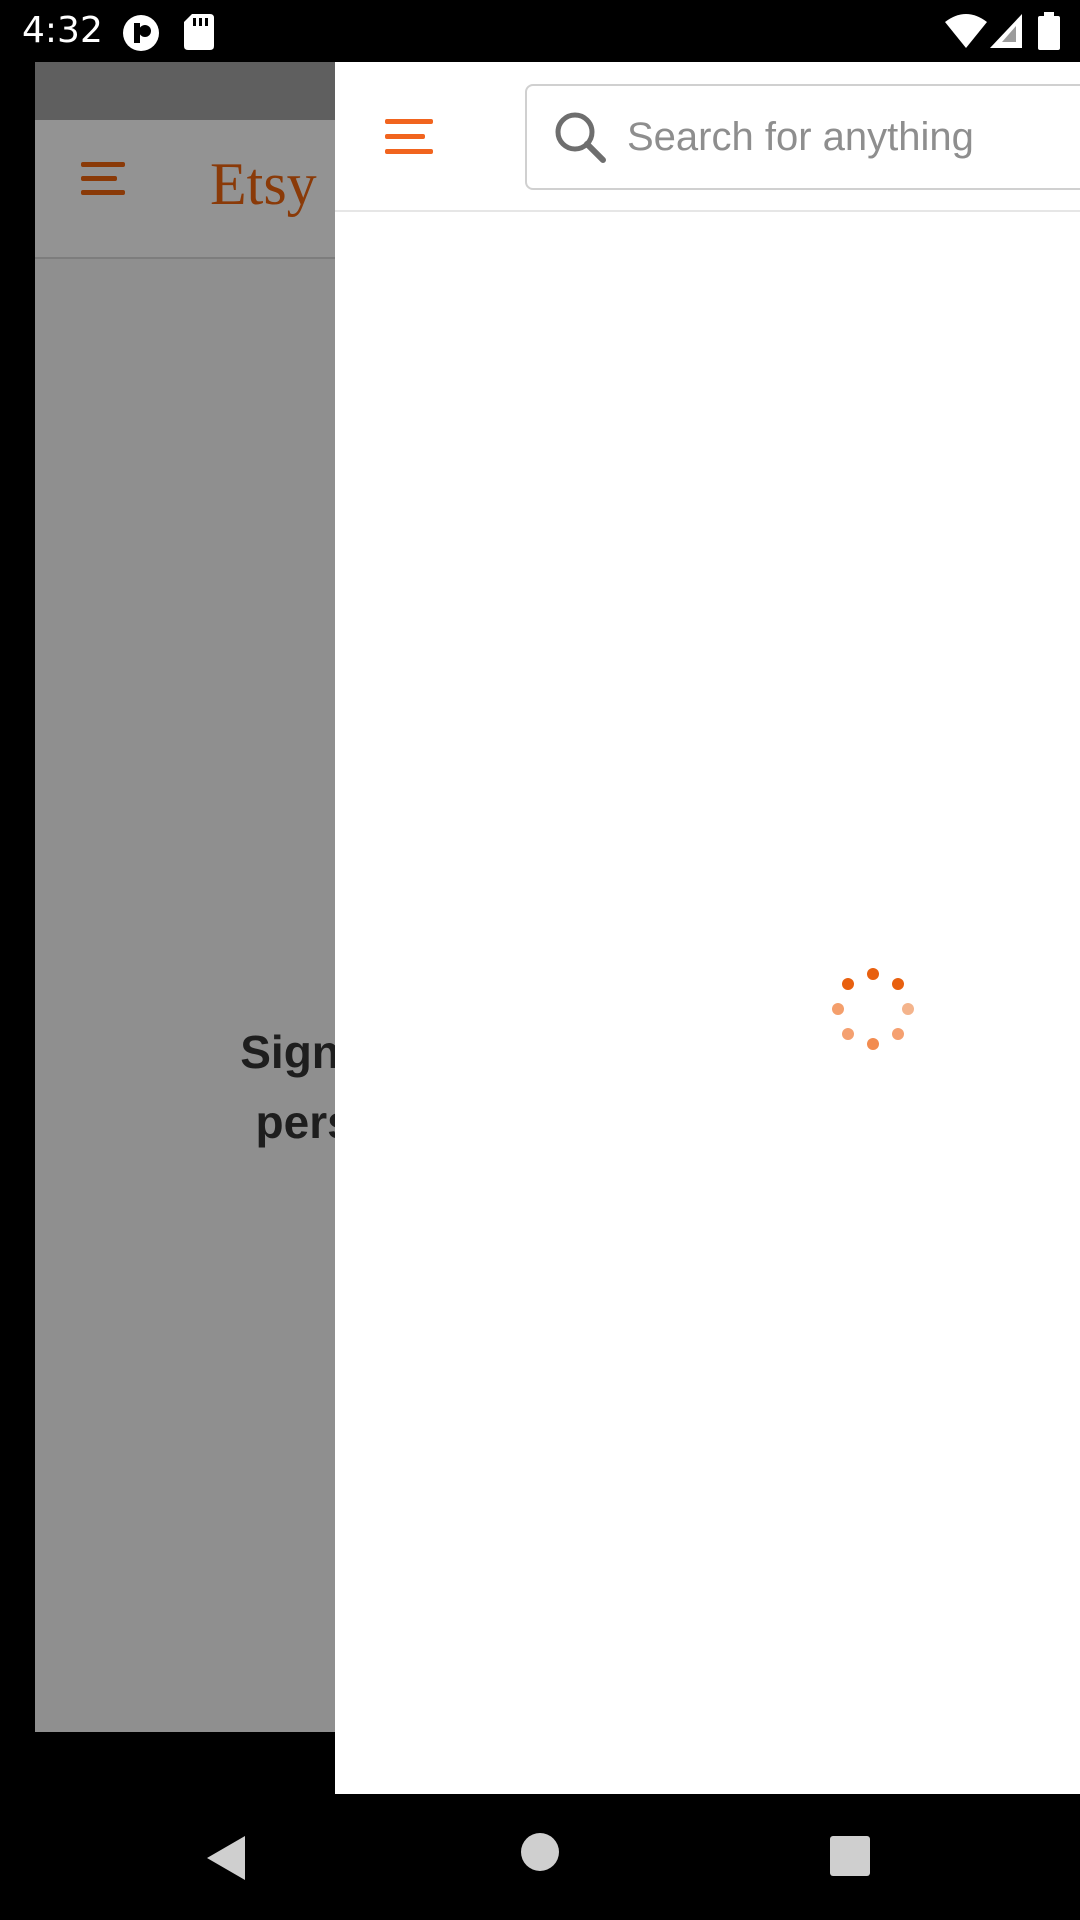 The image size is (1080, 1920). What do you see at coordinates (540, 1852) in the screenshot?
I see `home-icon` at bounding box center [540, 1852].